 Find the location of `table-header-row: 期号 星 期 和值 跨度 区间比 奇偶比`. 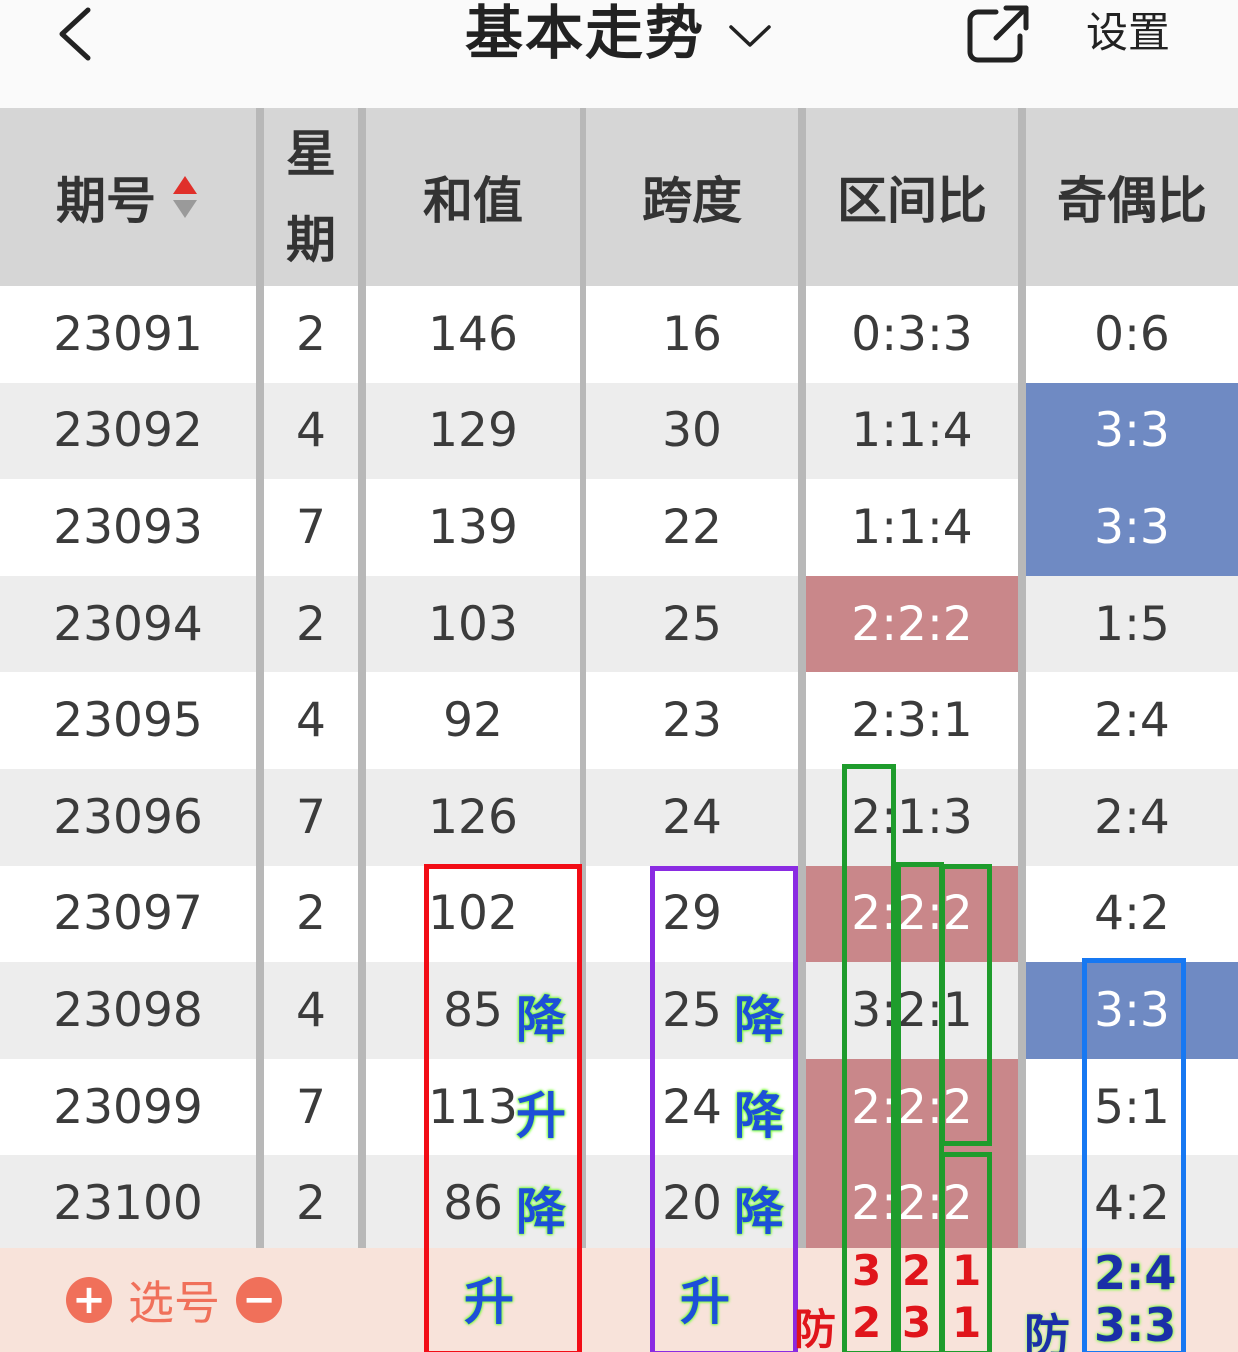

table-header-row: 期号 星 期 和值 跨度 区间比 奇偶比 is located at coordinates (619, 197).